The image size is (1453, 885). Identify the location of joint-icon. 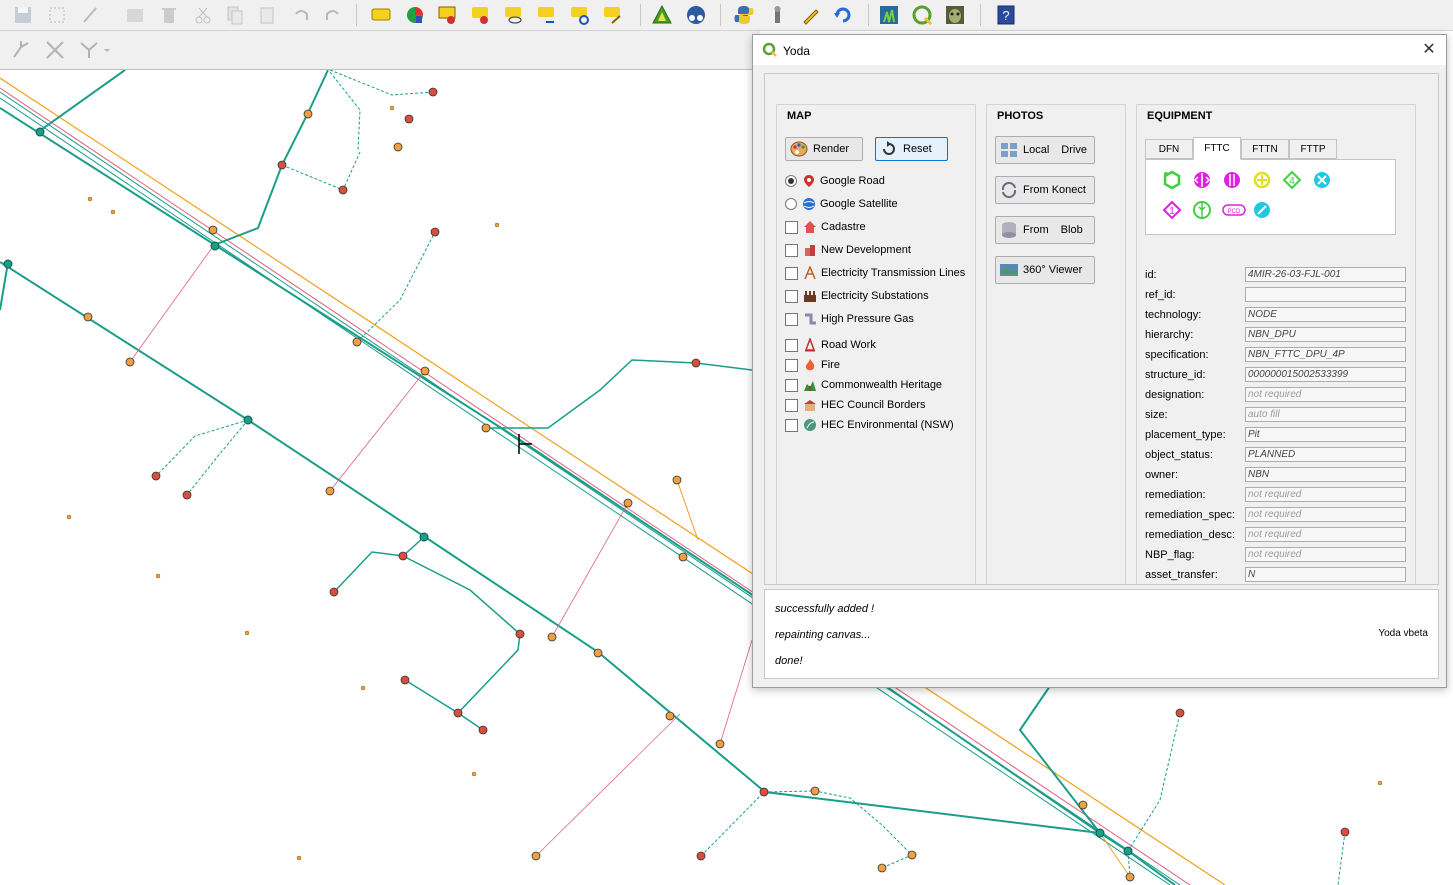
(1262, 180).